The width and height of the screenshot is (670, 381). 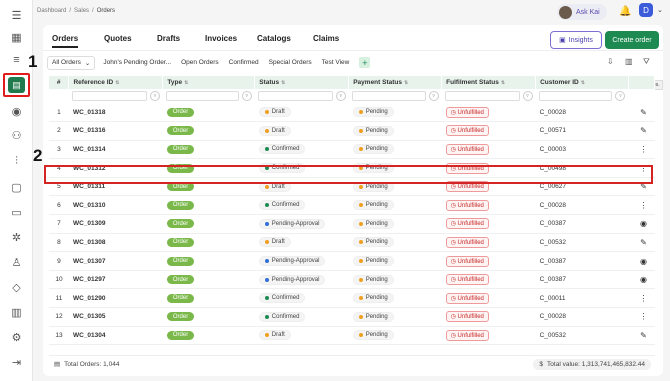 I want to click on customer-id: C_00571, so click(x=582, y=131).